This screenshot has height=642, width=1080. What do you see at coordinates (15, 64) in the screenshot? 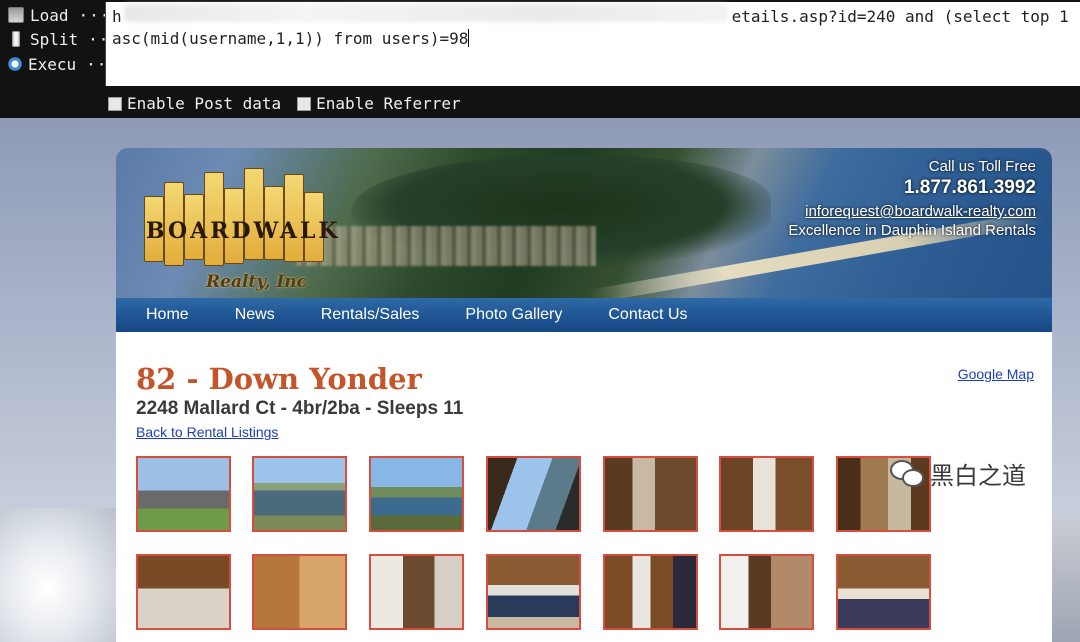
I see `execute-icon` at bounding box center [15, 64].